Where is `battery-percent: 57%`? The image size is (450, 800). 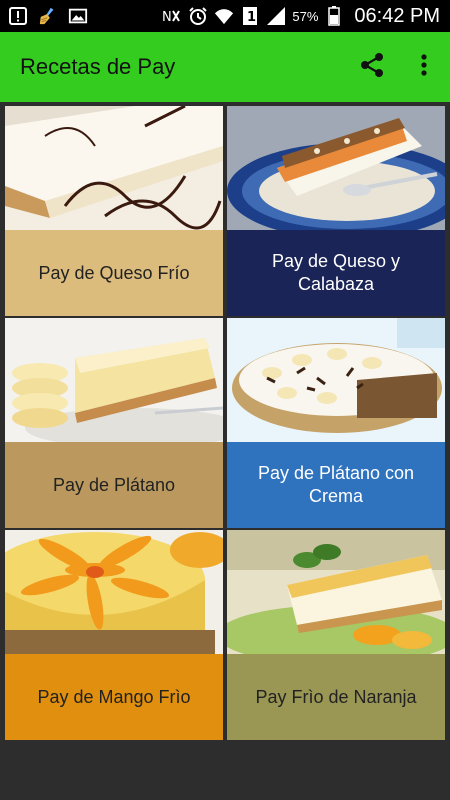 battery-percent: 57% is located at coordinates (305, 16).